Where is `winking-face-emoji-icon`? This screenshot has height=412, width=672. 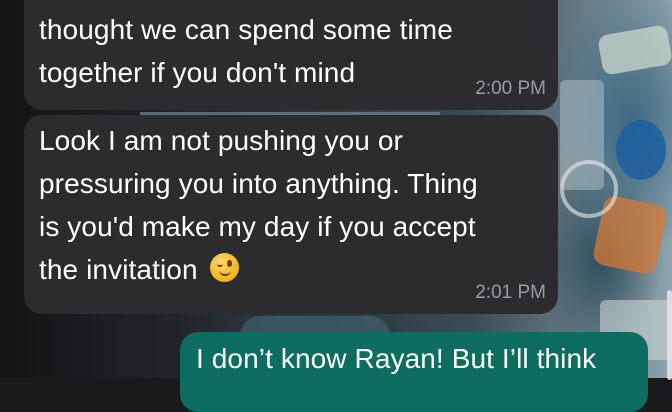
winking-face-emoji-icon is located at coordinates (224, 267).